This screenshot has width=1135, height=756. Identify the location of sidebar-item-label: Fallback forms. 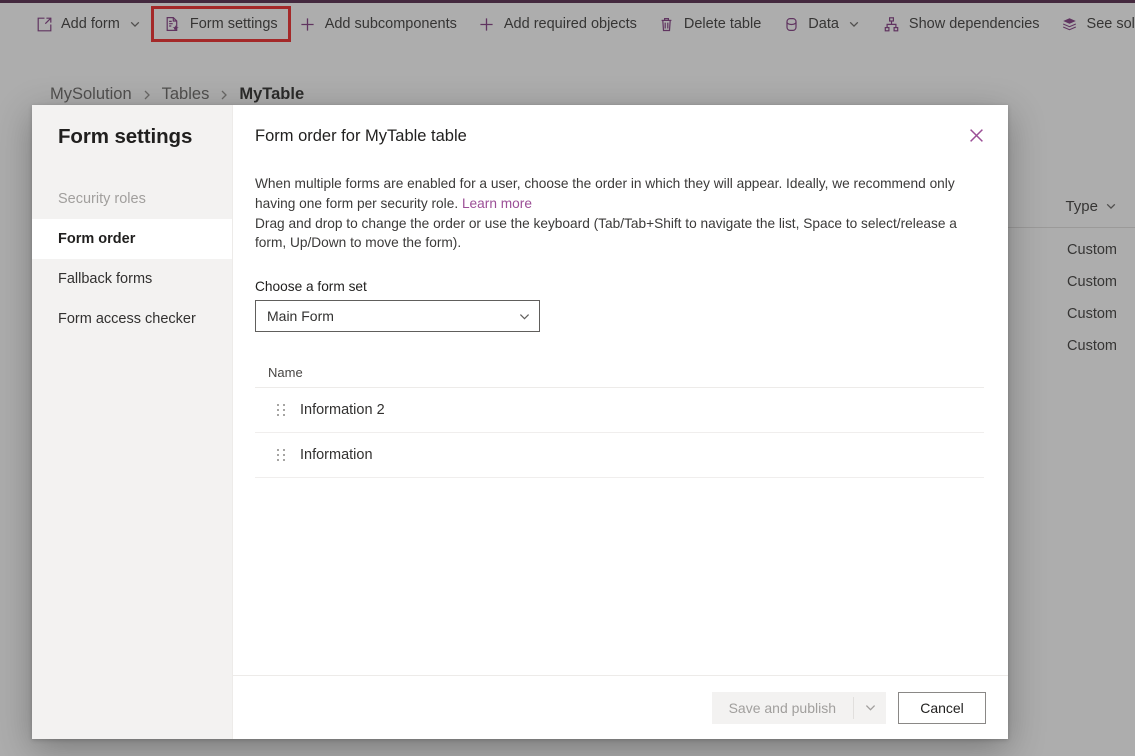
(105, 279).